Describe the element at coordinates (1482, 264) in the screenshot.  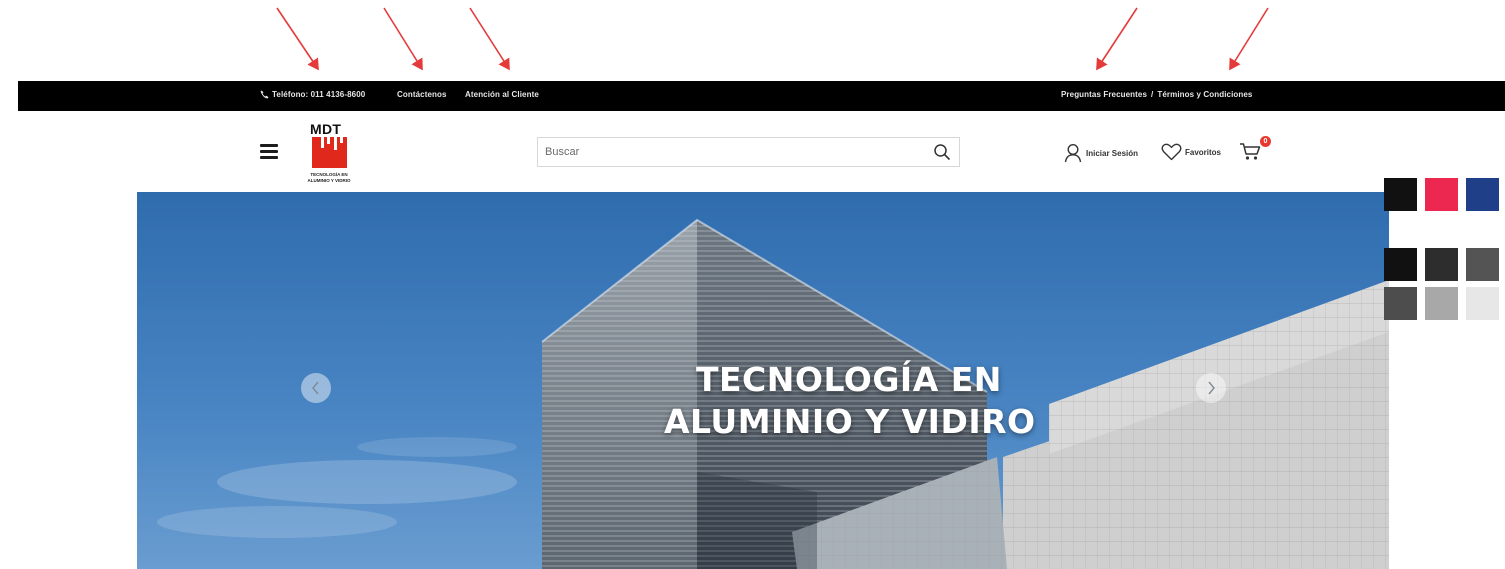
I see `swatch-dark-gray` at that location.